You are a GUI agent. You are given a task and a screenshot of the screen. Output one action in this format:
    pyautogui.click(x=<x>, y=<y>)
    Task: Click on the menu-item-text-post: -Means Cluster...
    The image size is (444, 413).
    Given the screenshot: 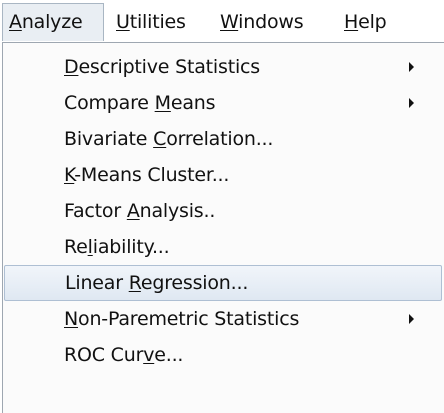 What is the action you would take?
    pyautogui.click(x=152, y=175)
    